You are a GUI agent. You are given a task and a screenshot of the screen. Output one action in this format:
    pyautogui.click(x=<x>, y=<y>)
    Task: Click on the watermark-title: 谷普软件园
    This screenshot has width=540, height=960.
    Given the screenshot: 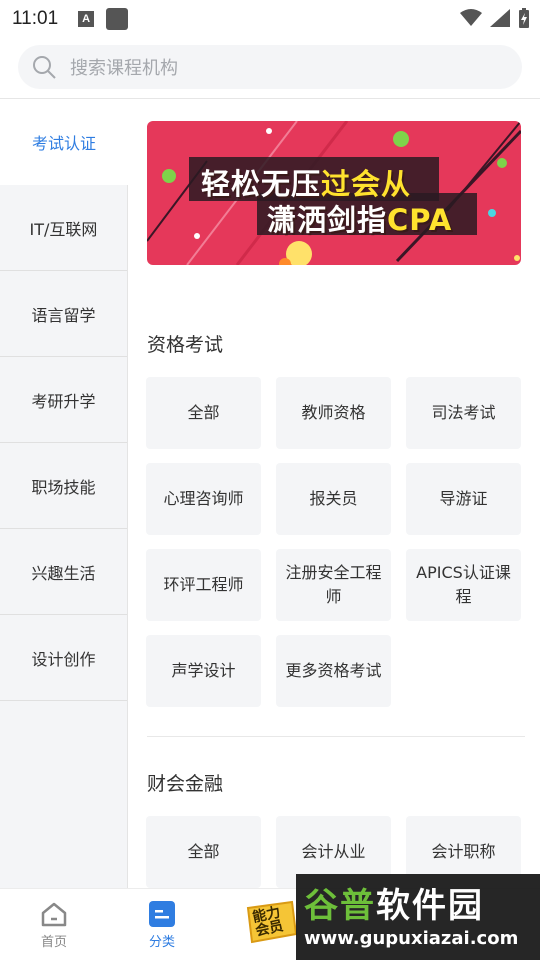 What is the action you would take?
    pyautogui.click(x=394, y=902)
    